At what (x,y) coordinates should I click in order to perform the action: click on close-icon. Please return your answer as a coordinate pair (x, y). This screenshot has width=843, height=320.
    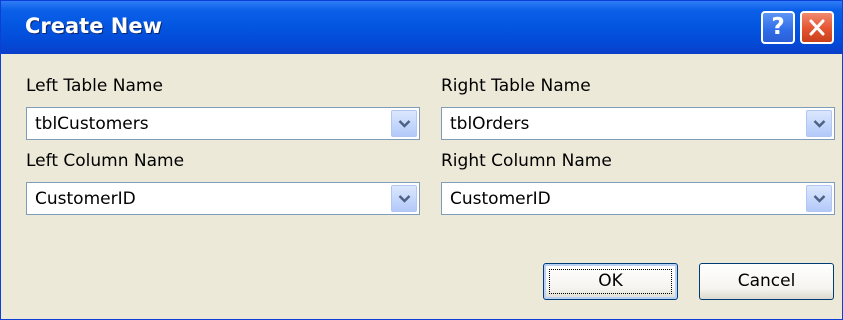
    Looking at the image, I should click on (817, 27).